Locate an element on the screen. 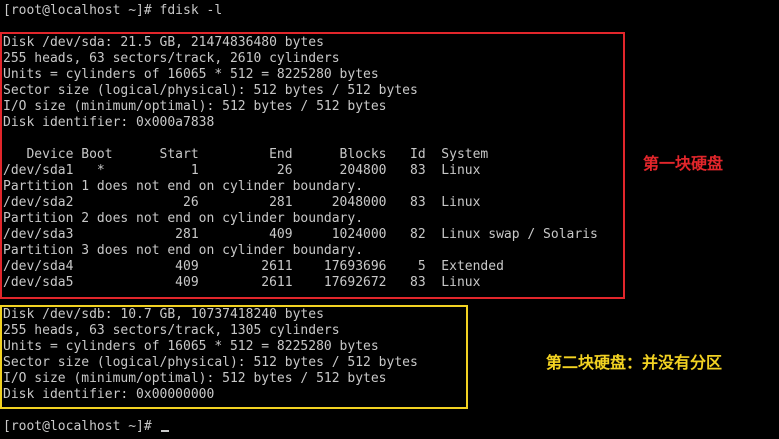 This screenshot has width=779, height=439. final-prompt-line: [root@localhost ~]# is located at coordinates (300, 427).